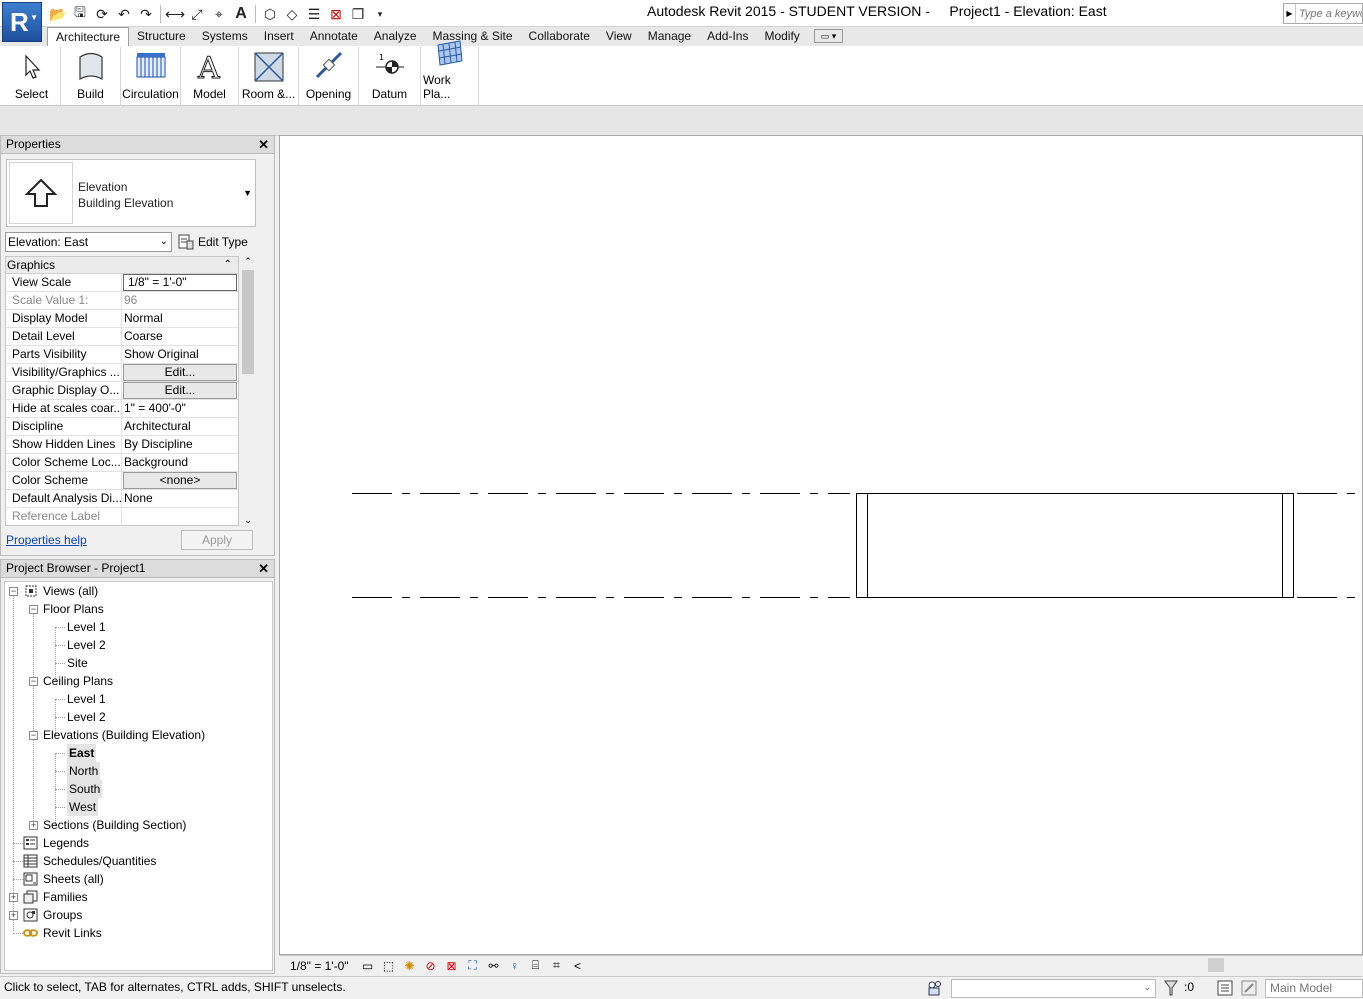 Image resolution: width=1363 pixels, height=999 pixels. I want to click on section-icon: ◇, so click(292, 14).